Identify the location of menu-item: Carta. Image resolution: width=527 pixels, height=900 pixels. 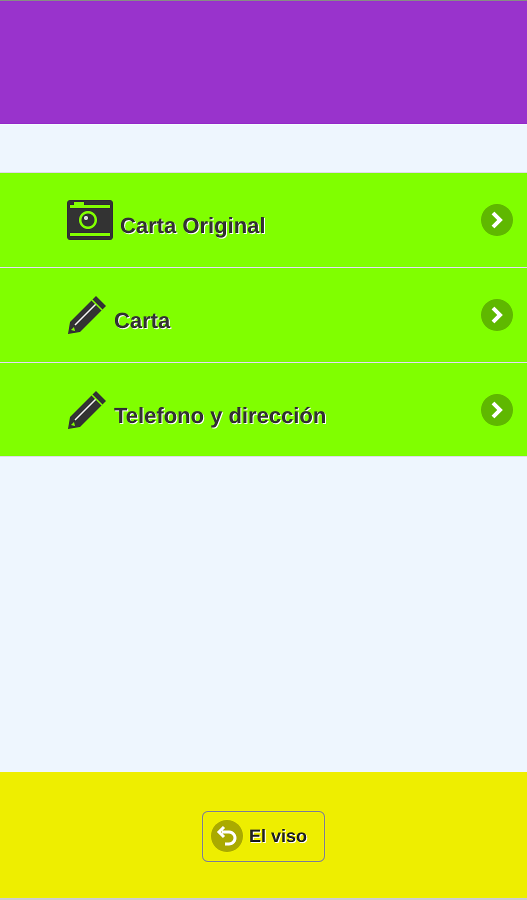
(263, 314).